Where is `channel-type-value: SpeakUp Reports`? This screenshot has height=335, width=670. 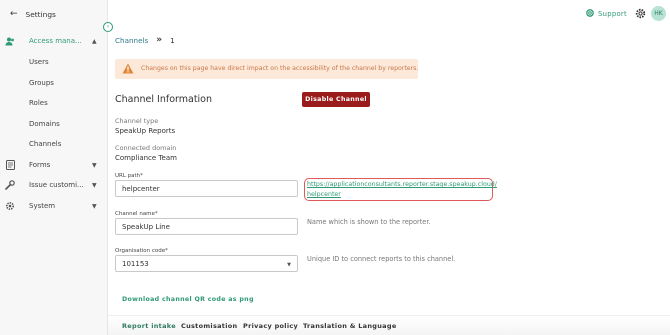
channel-type-value: SpeakUp Reports is located at coordinates (145, 131).